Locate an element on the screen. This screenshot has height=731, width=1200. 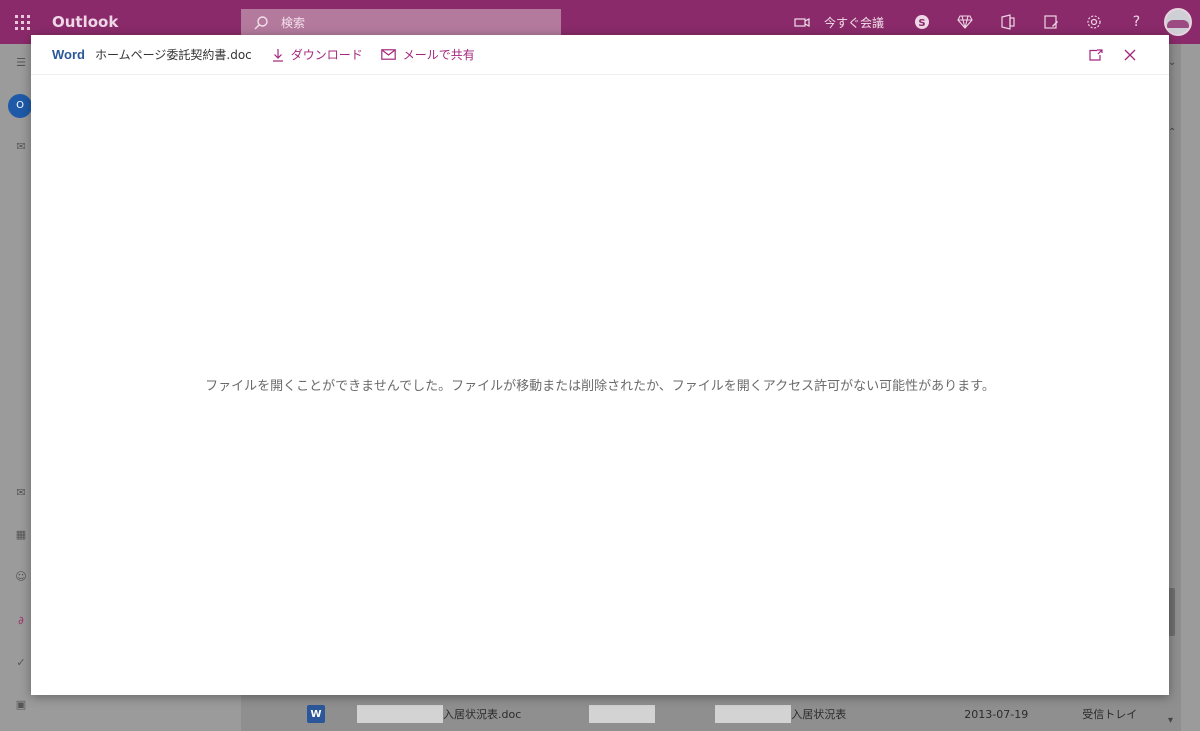
calendar-icon: ▦ is located at coordinates (21, 534).